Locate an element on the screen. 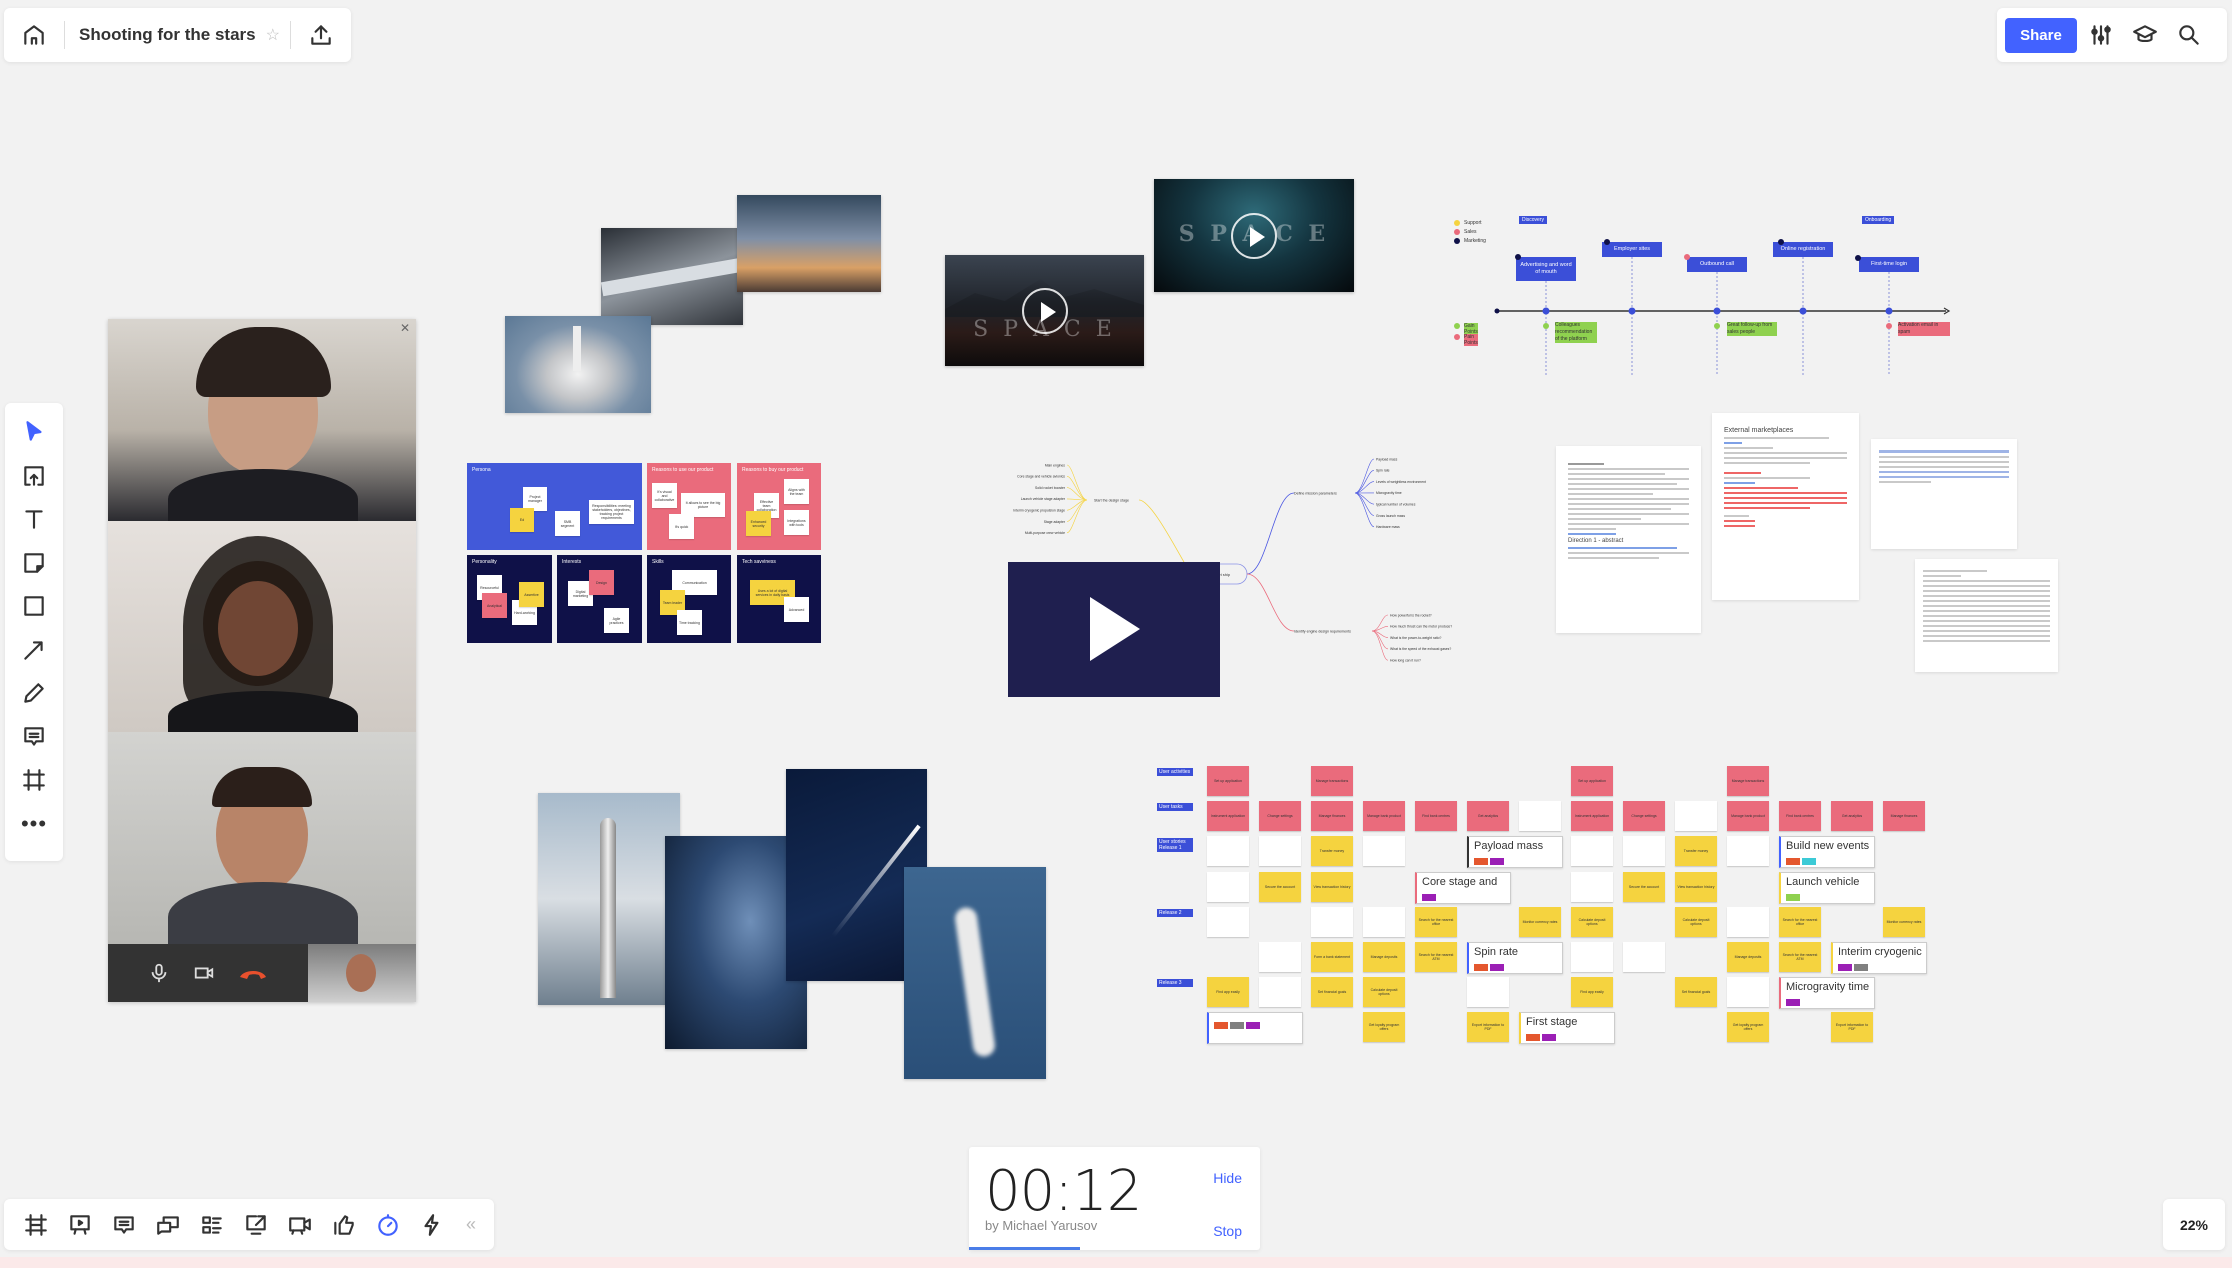 The height and width of the screenshot is (1268, 2232). settings-sliders-icon is located at coordinates (2101, 35).